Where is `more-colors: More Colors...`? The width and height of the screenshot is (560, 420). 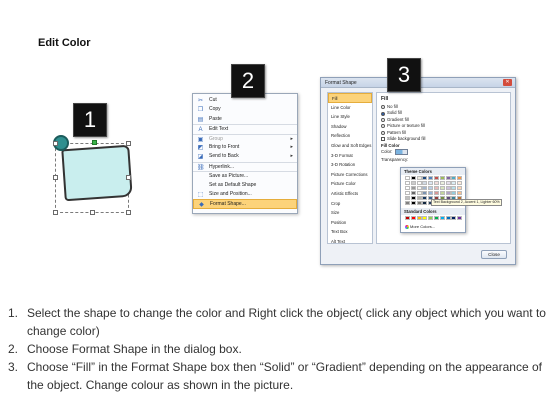 more-colors: More Colors... is located at coordinates (420, 226).